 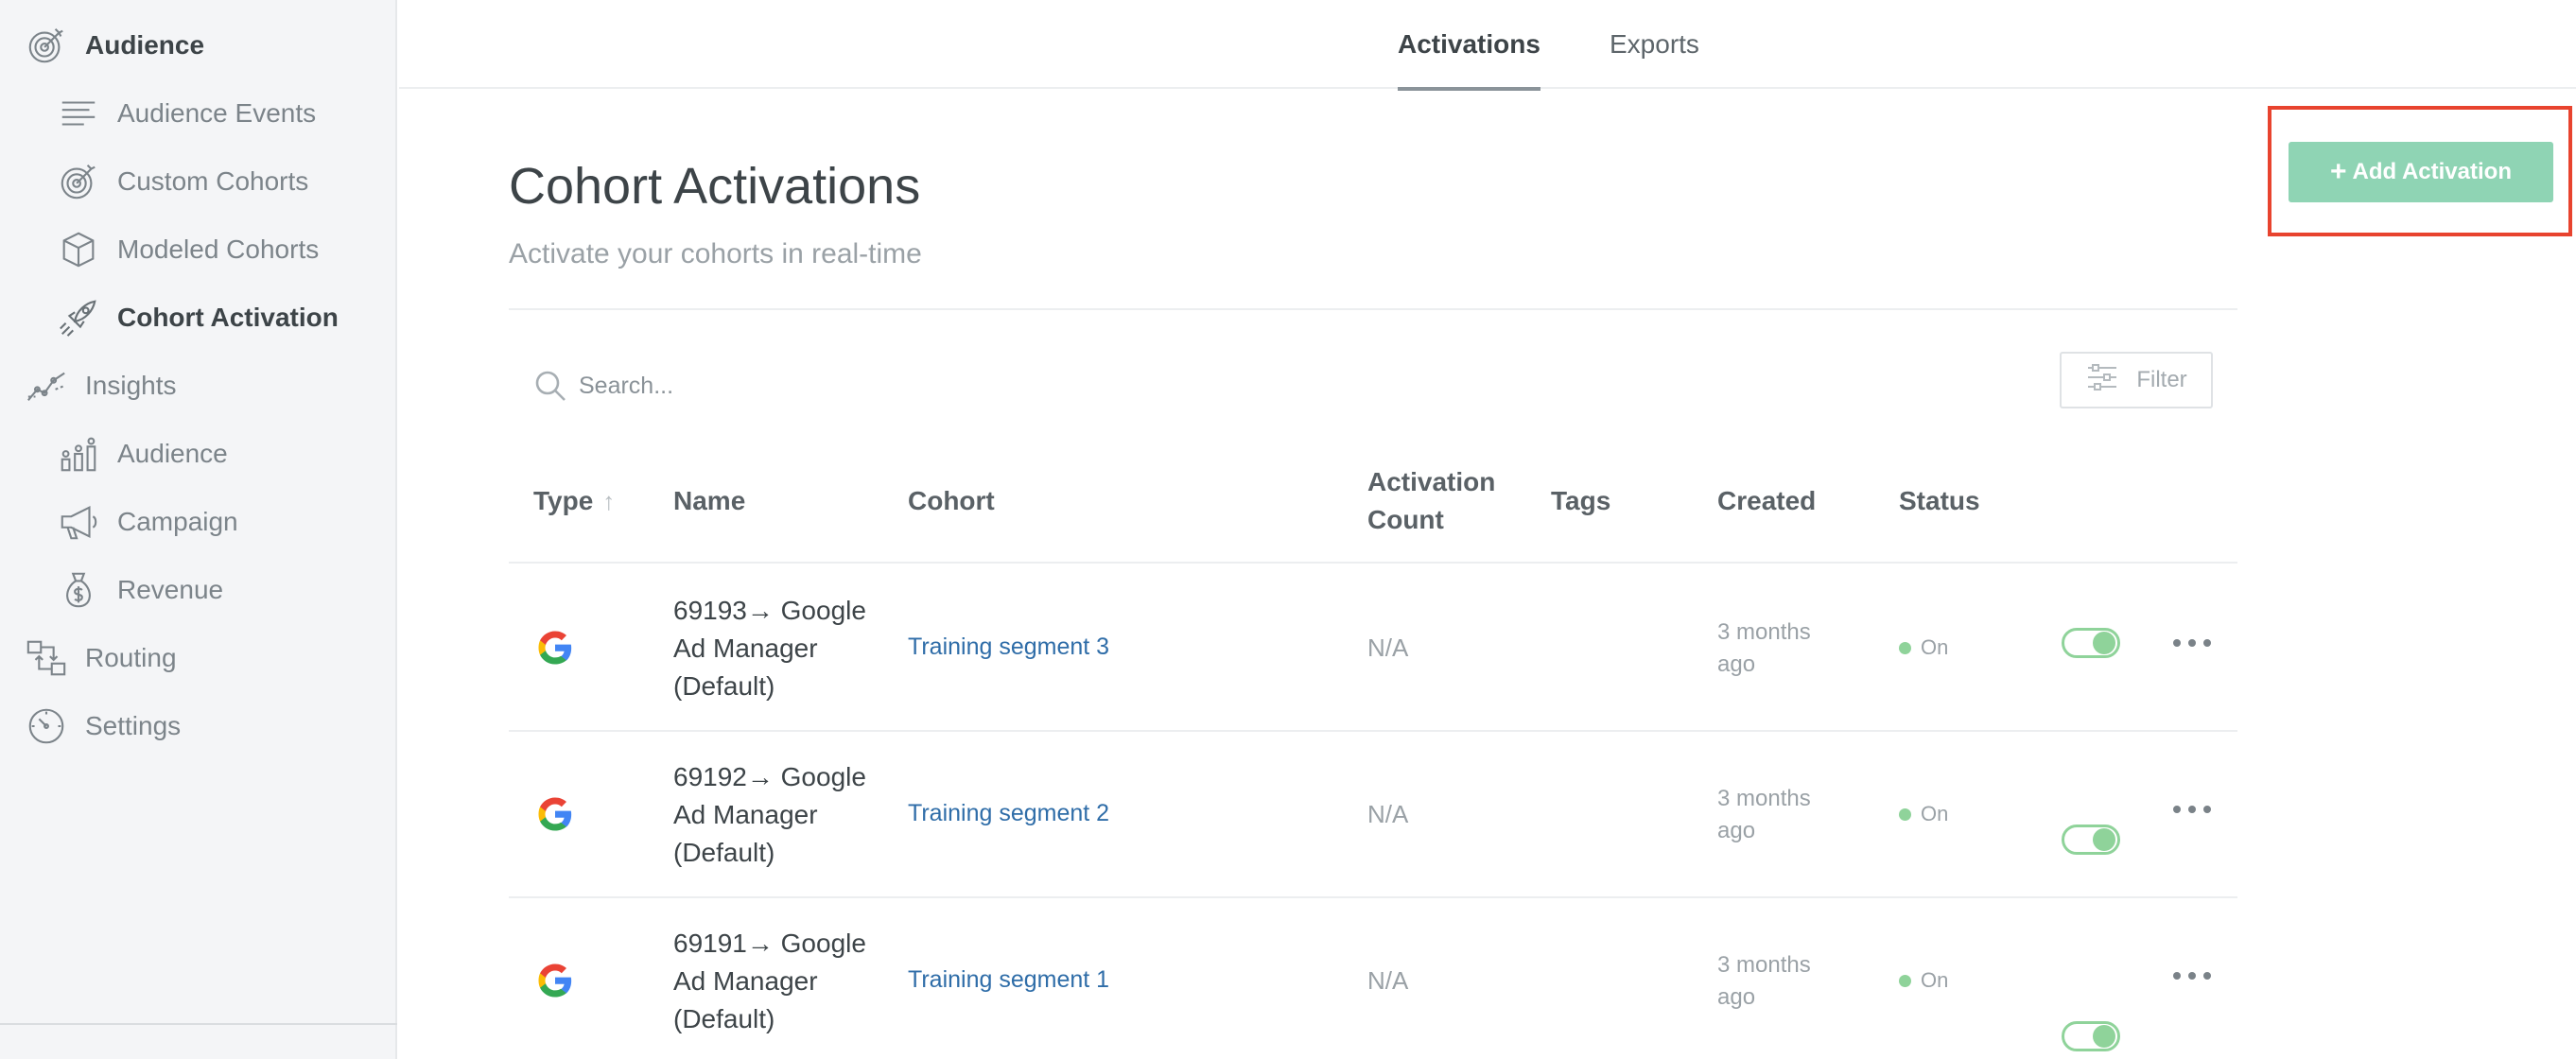 I want to click on sort-ascending-icon: ↑, so click(x=609, y=501).